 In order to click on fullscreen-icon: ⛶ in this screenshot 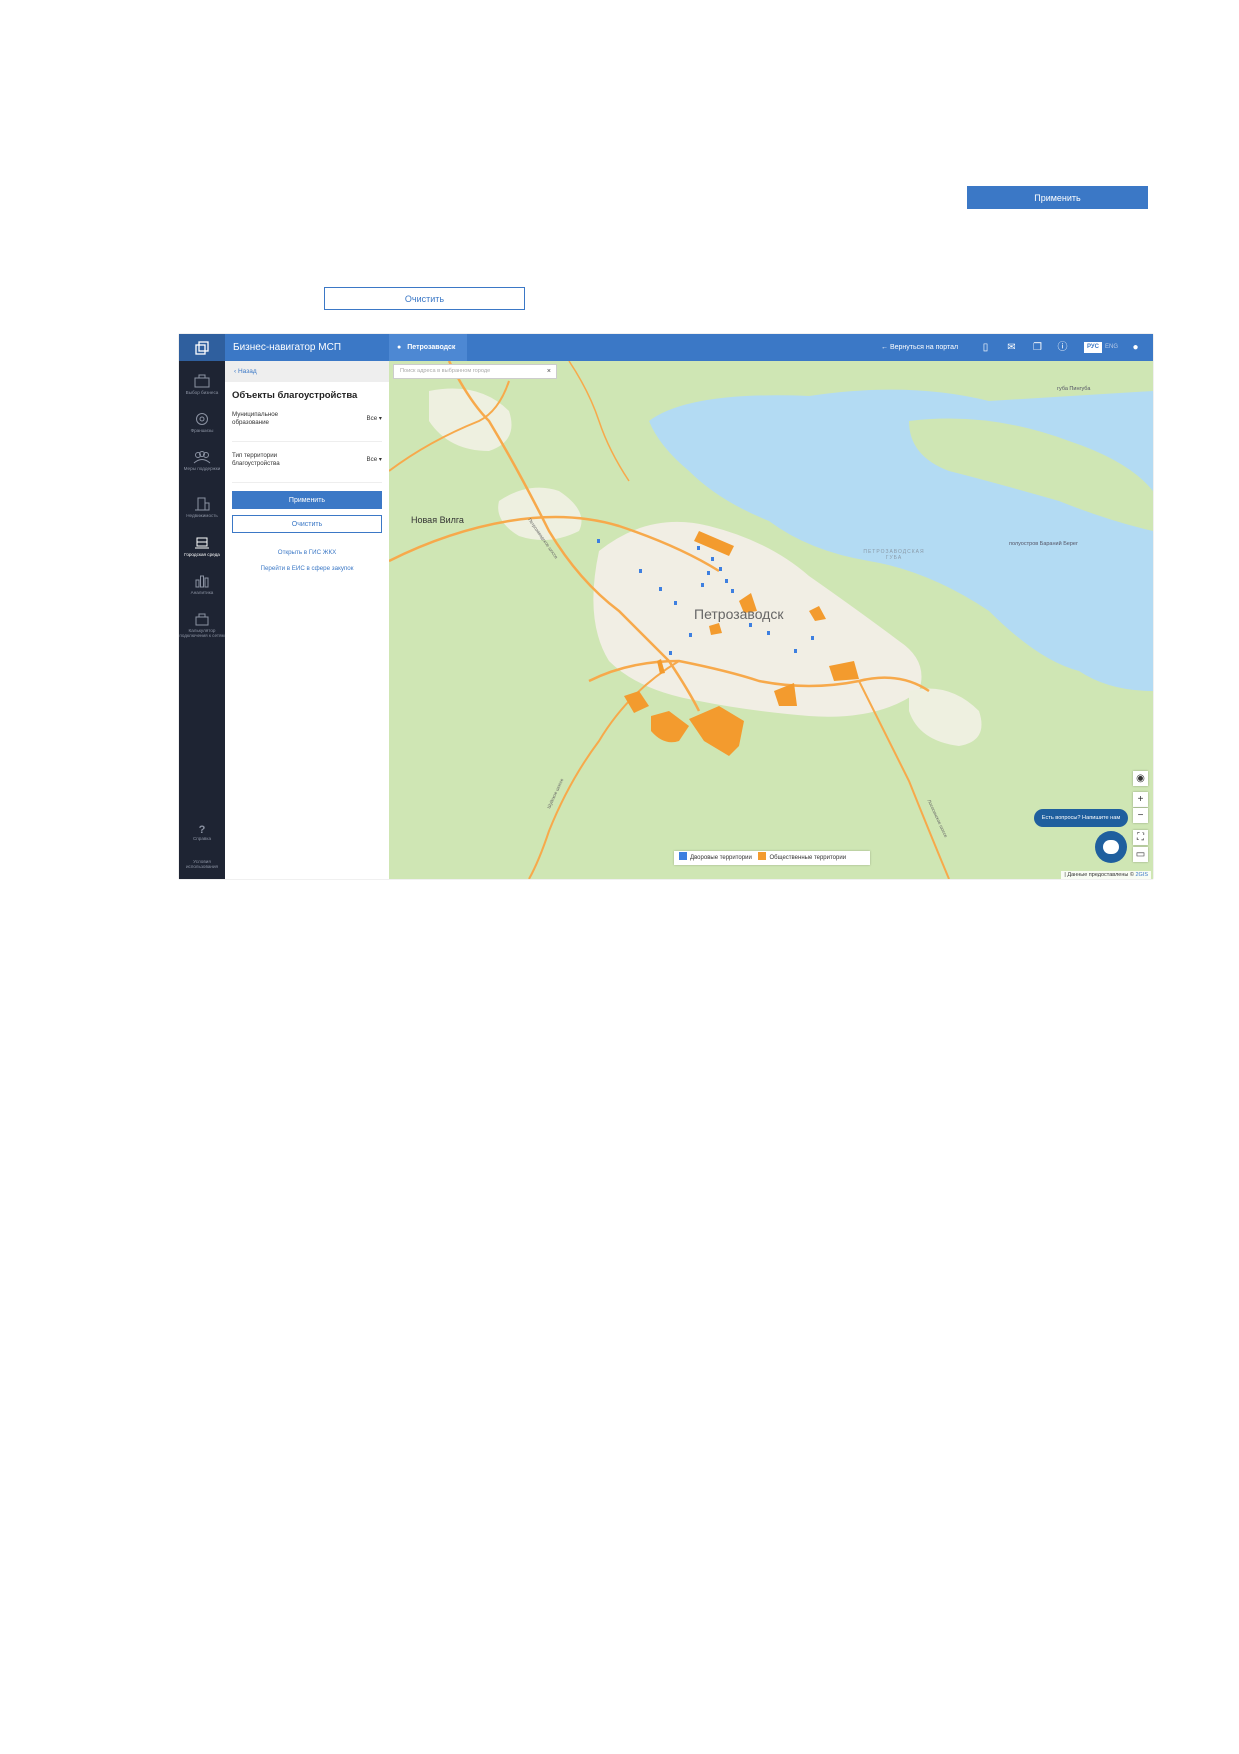, I will do `click(1140, 837)`.